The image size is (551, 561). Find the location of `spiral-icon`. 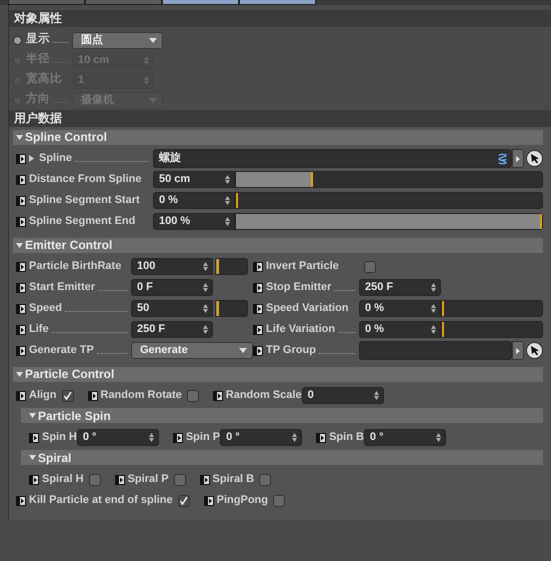

spiral-icon is located at coordinates (502, 158).